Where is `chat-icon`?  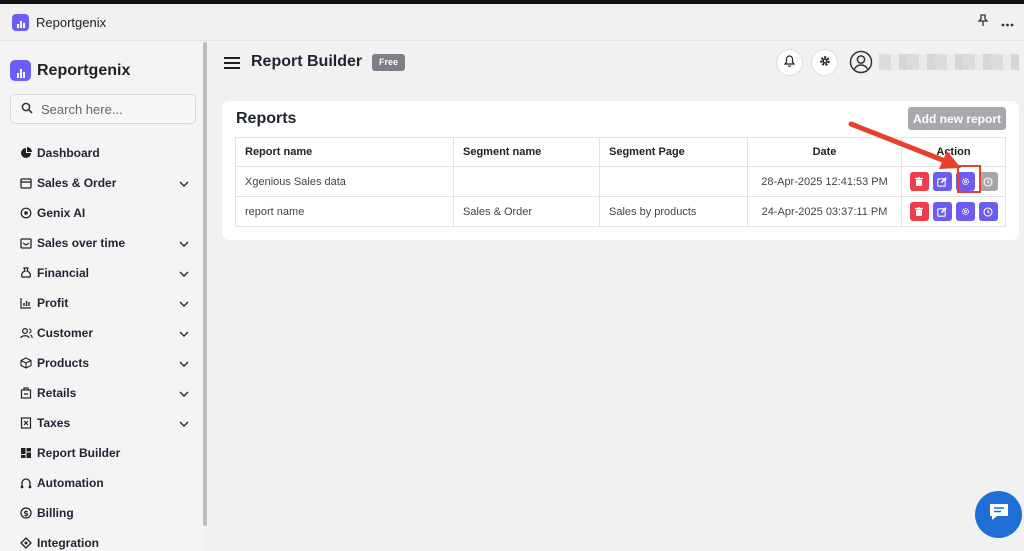
chat-icon is located at coordinates (999, 514).